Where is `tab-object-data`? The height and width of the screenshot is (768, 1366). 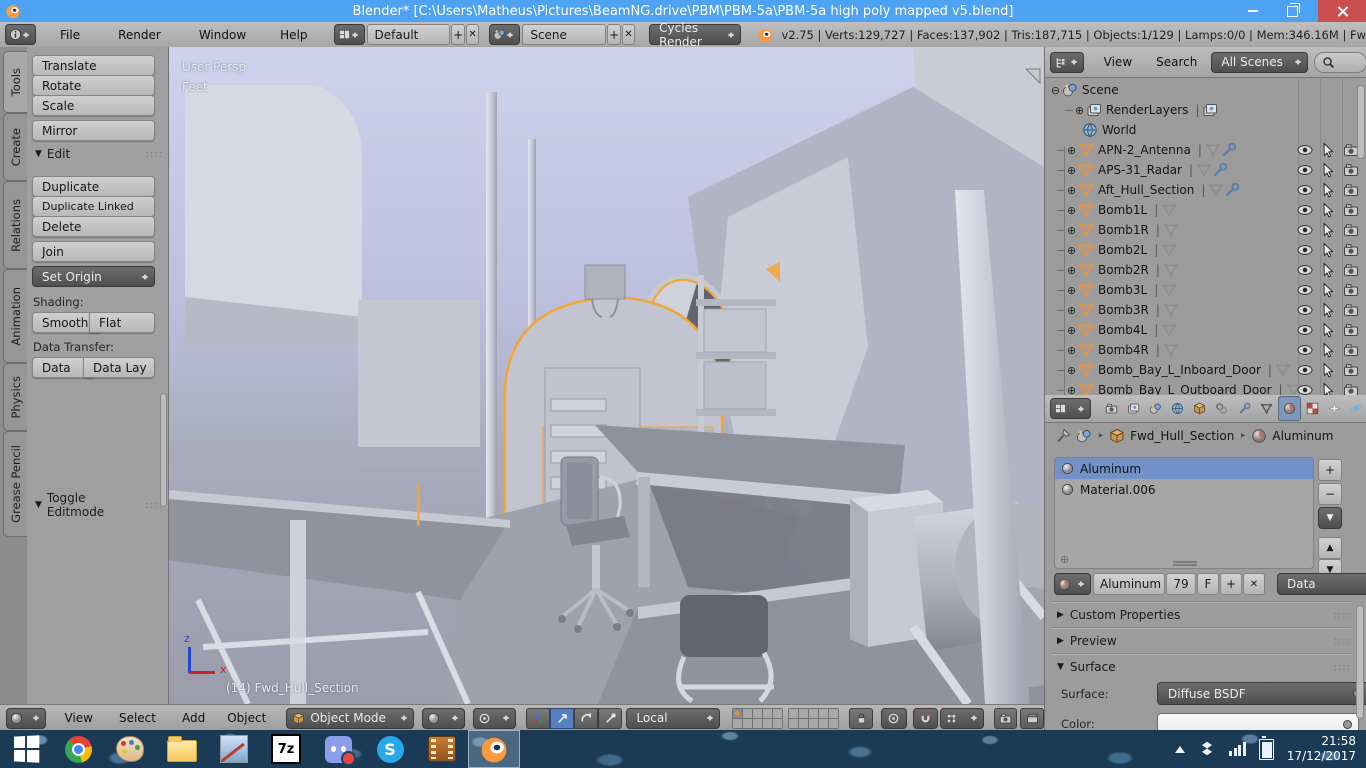
tab-object-data is located at coordinates (1266, 408).